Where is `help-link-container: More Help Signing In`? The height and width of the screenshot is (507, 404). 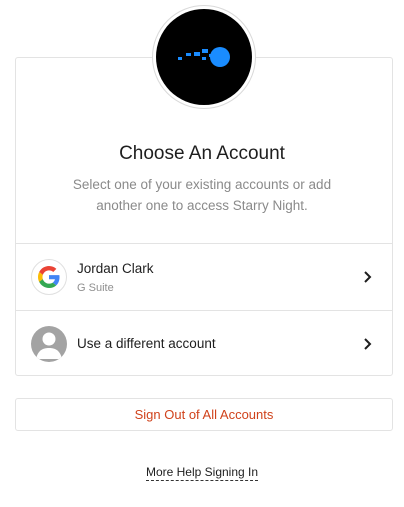
help-link-container: More Help Signing In is located at coordinates (202, 472).